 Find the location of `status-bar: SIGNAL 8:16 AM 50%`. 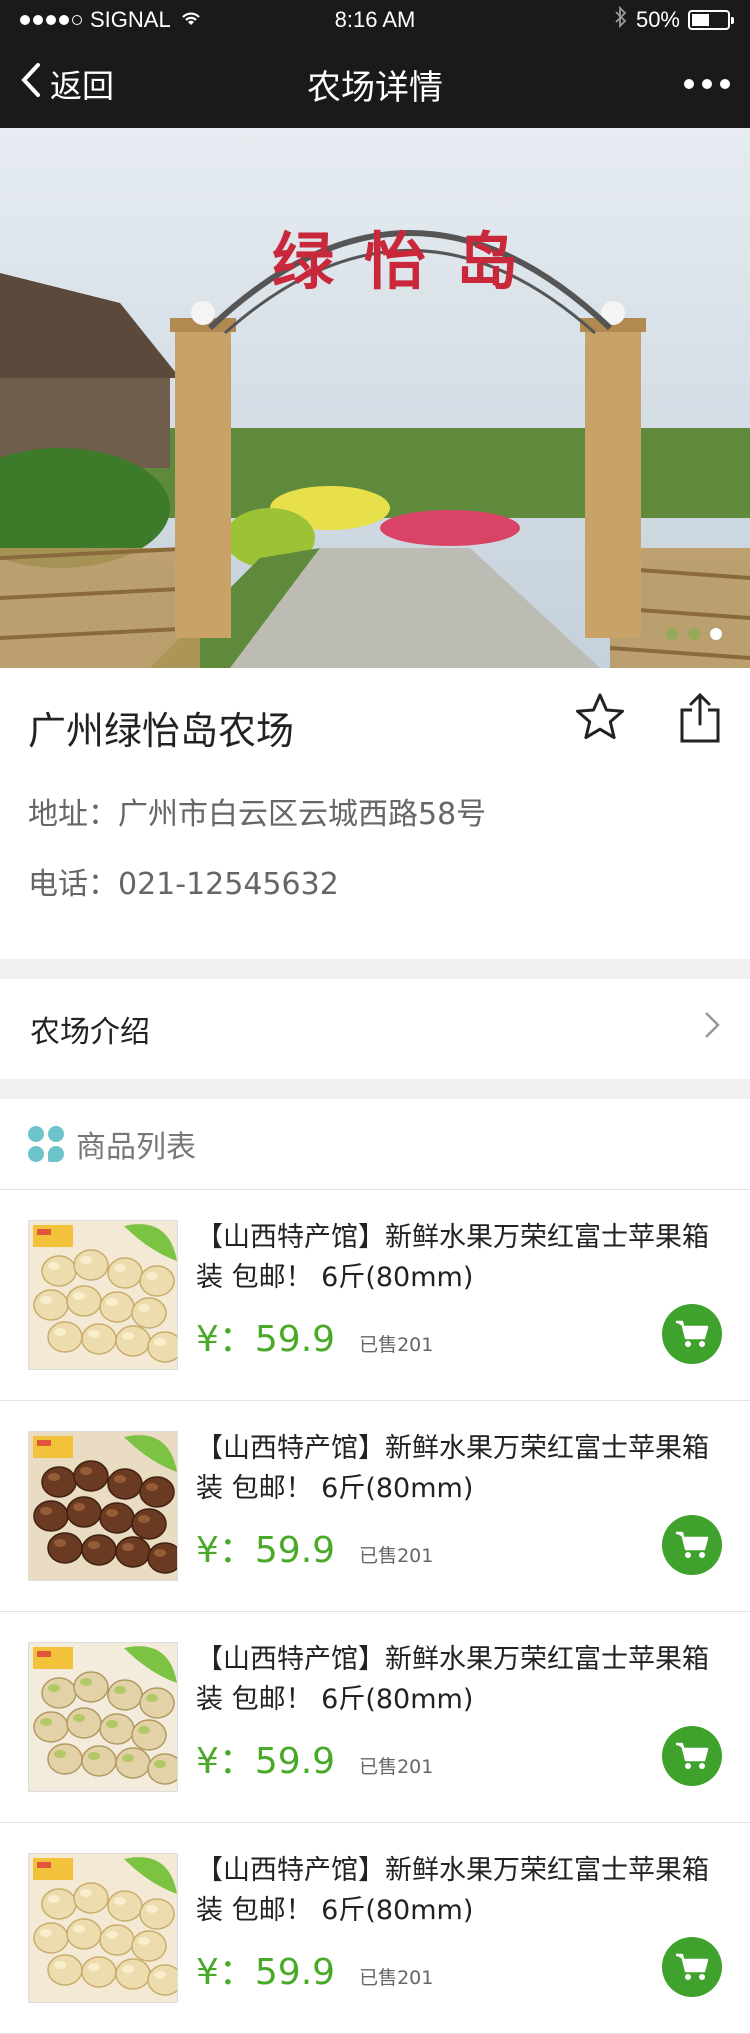

status-bar: SIGNAL 8:16 AM 50% is located at coordinates (375, 20).